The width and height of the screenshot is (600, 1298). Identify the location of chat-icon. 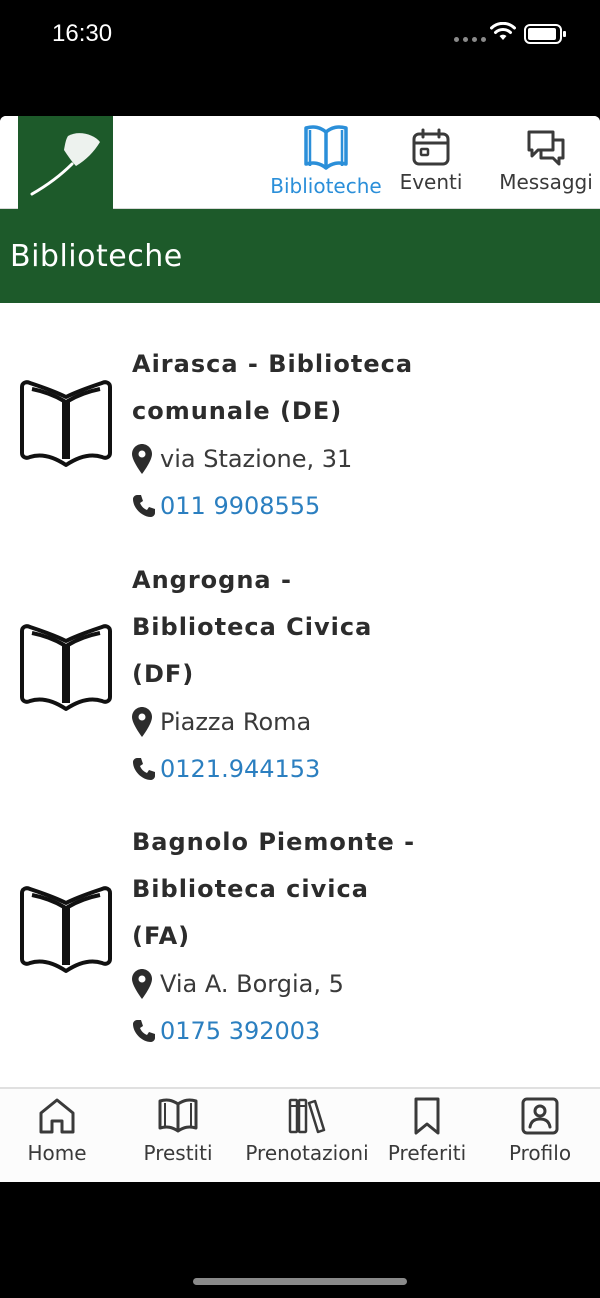
(546, 148).